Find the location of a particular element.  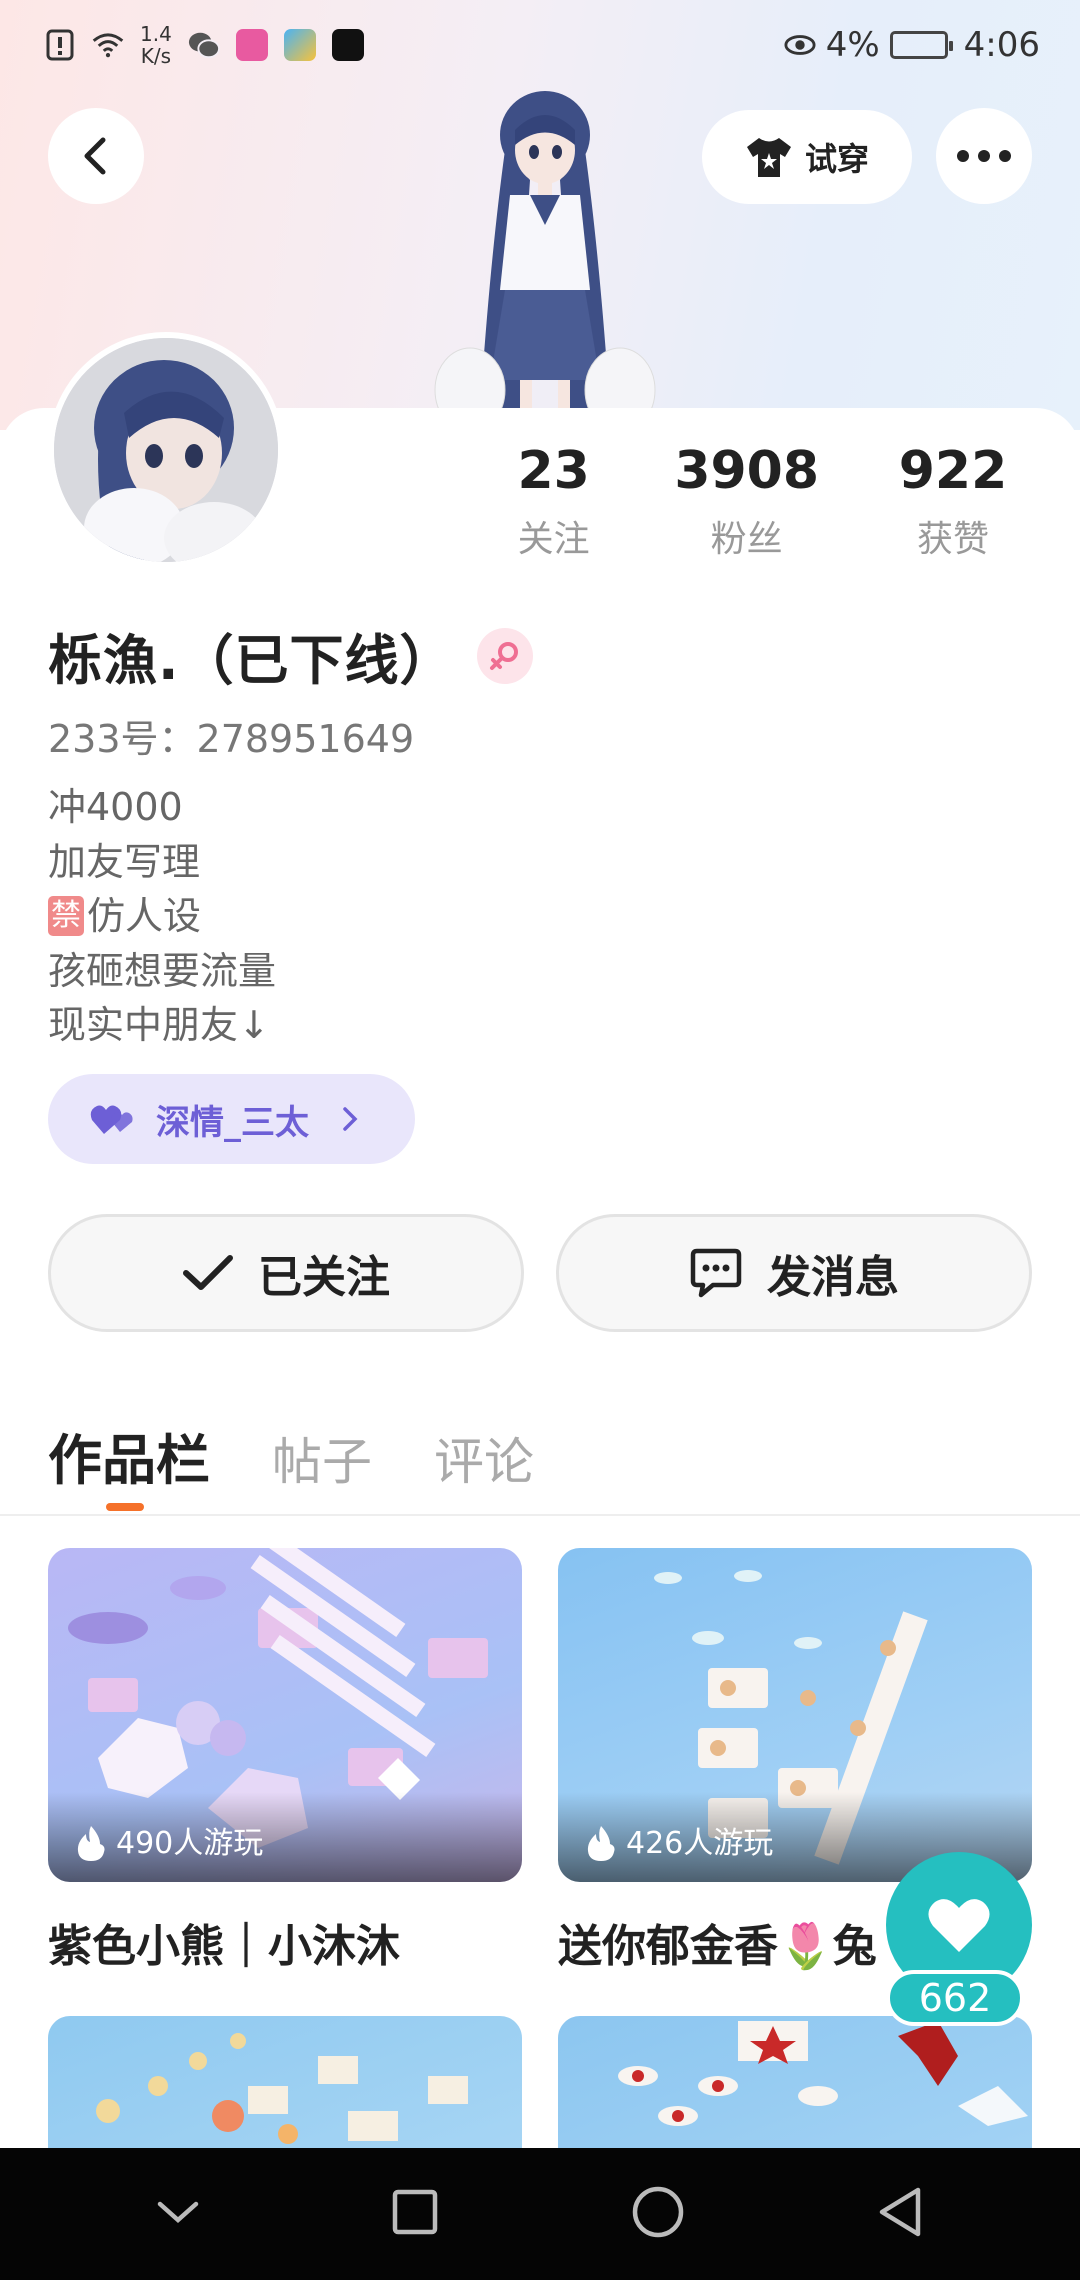

work-card: 490人游玩 紫色小熊｜小沐沐 is located at coordinates (285, 1761).